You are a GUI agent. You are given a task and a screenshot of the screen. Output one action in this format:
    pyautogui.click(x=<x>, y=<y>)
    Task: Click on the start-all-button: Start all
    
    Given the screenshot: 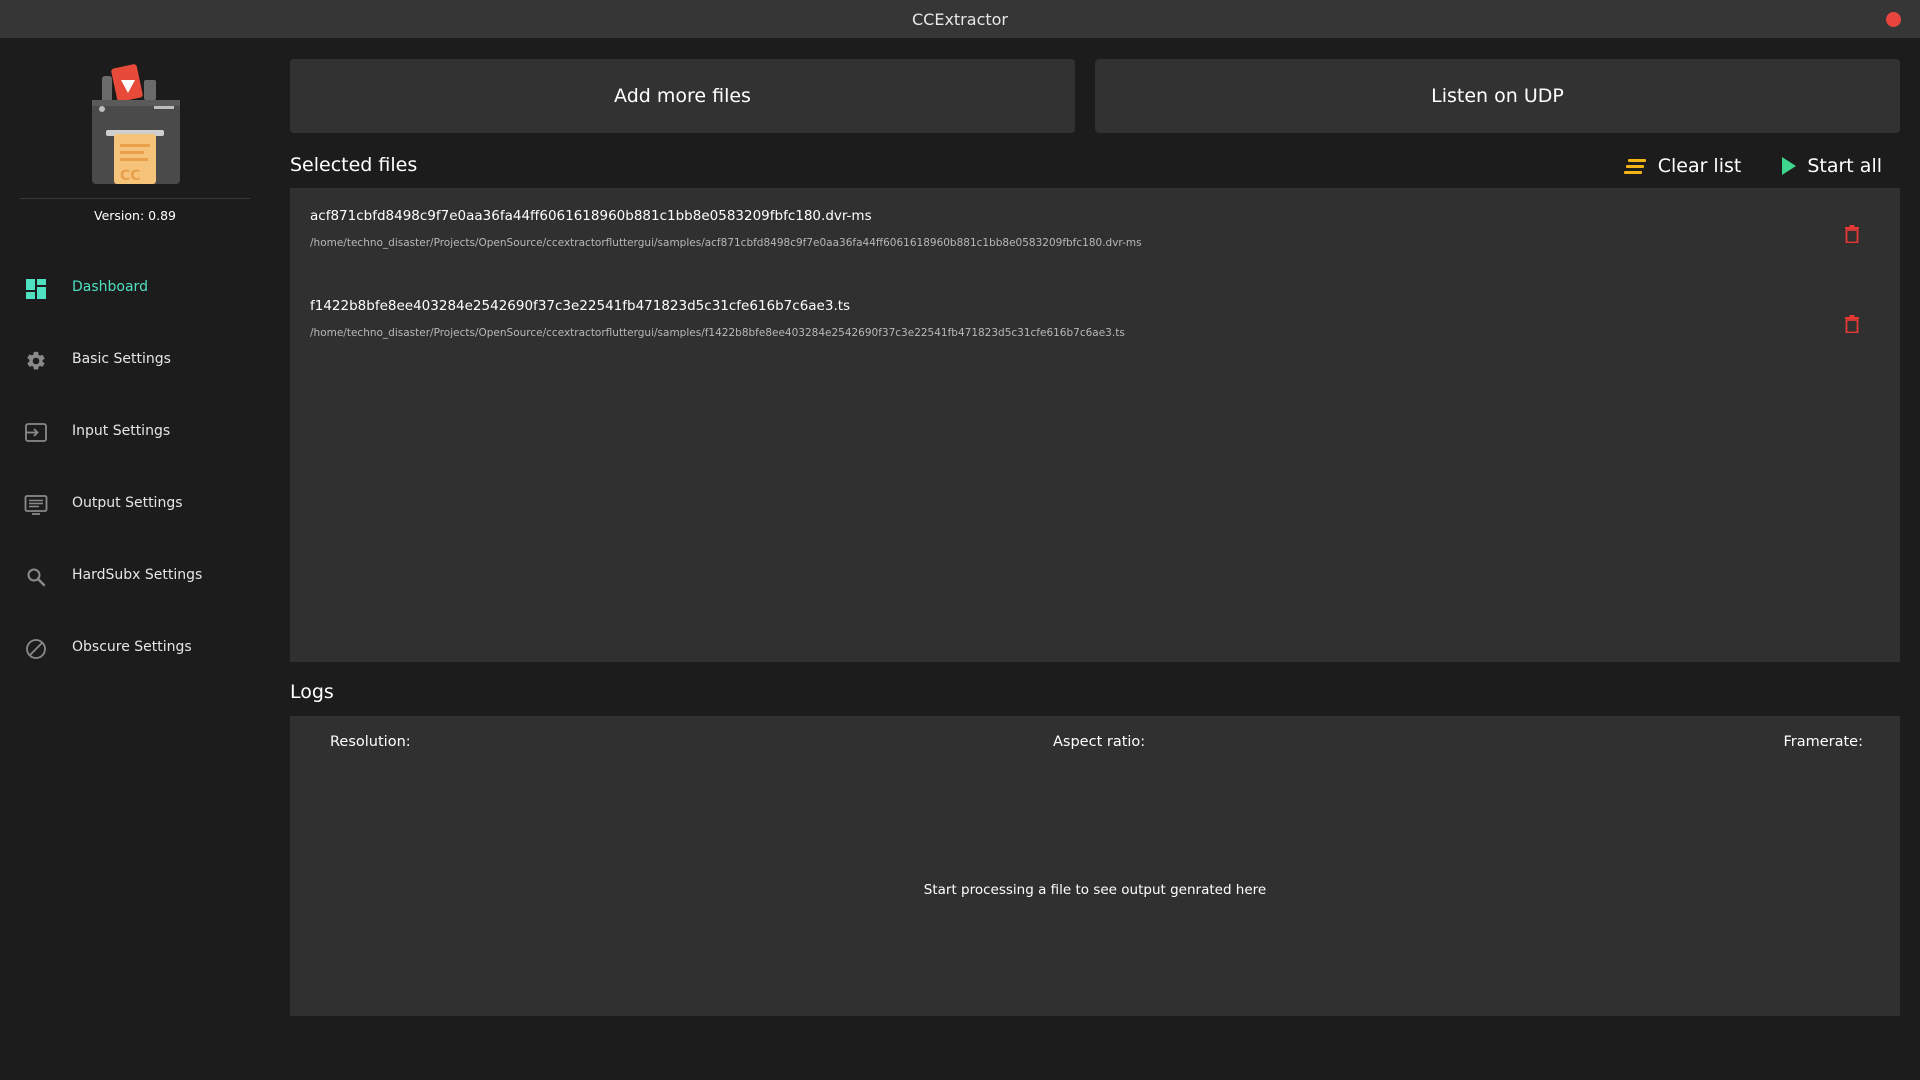 What is the action you would take?
    pyautogui.click(x=1831, y=166)
    